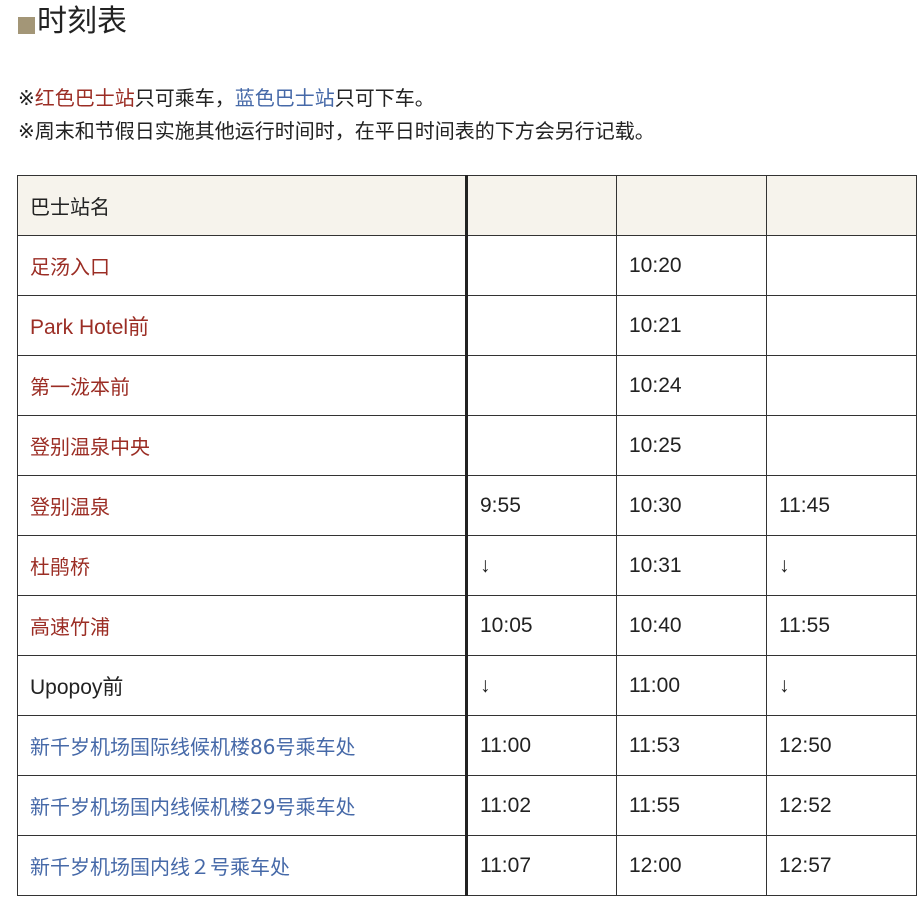 The width and height of the screenshot is (919, 913). I want to click on bus-stop-name: 新千岁机场国内线２号乘车处, so click(242, 865).